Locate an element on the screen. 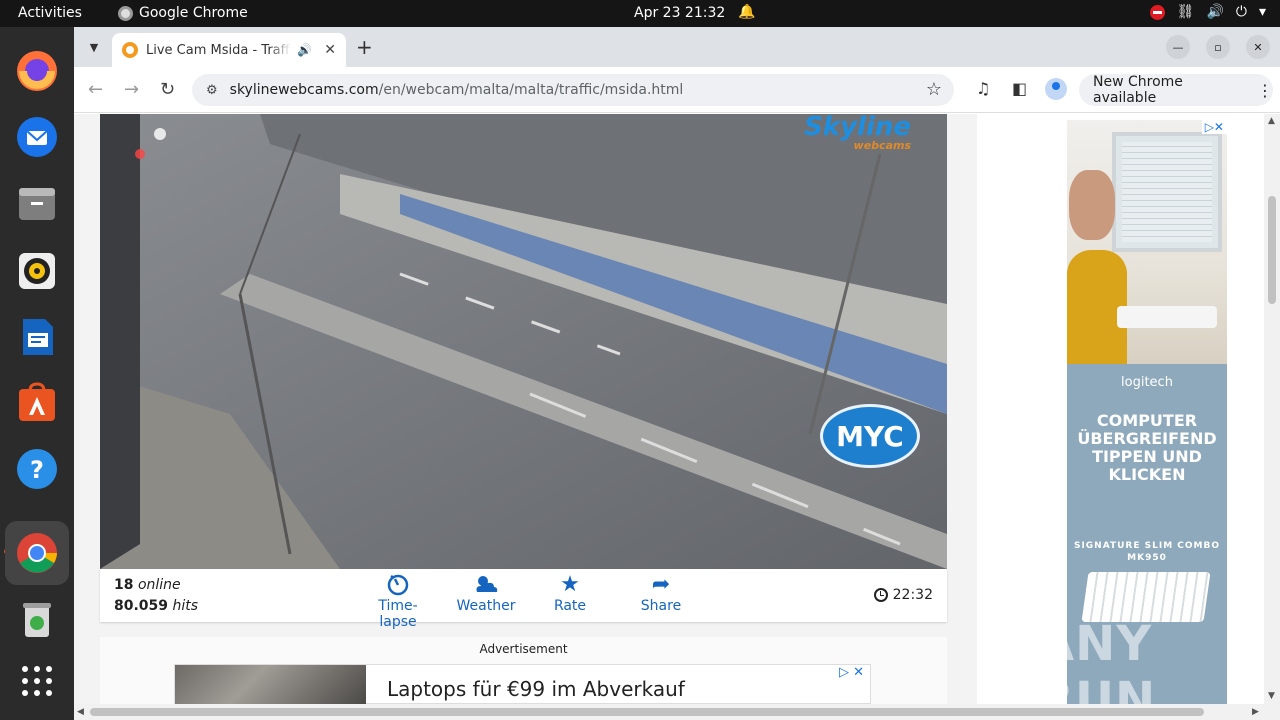 This screenshot has width=1280, height=720. rate-button: ★ Rate is located at coordinates (570, 593).